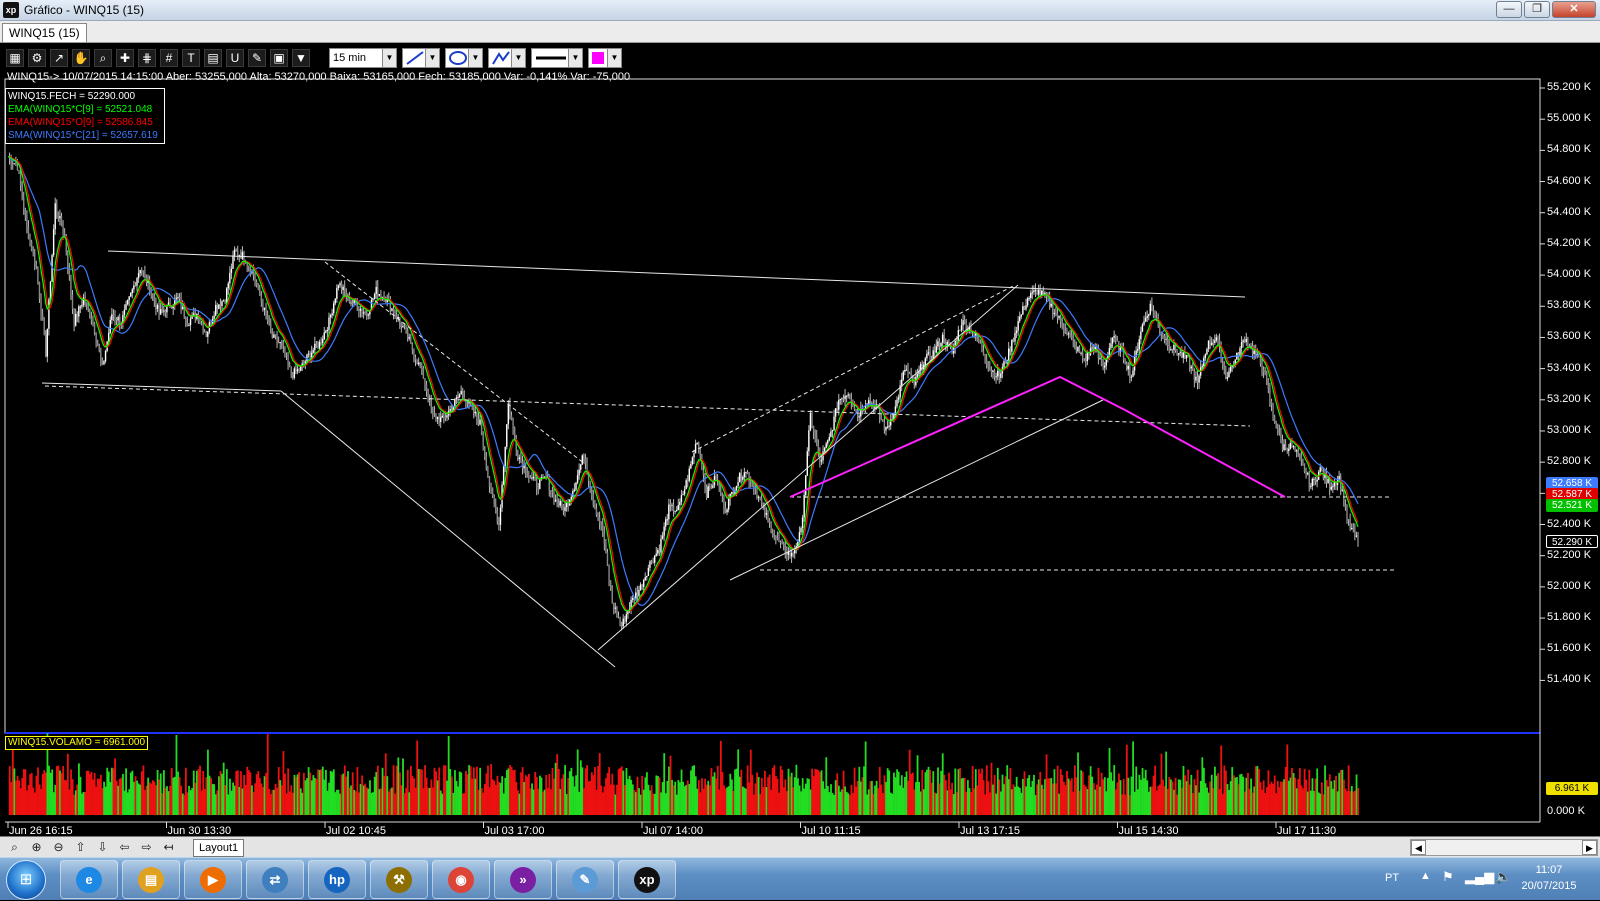 The height and width of the screenshot is (901, 1600). I want to click on start-button: ⊞, so click(26, 880).